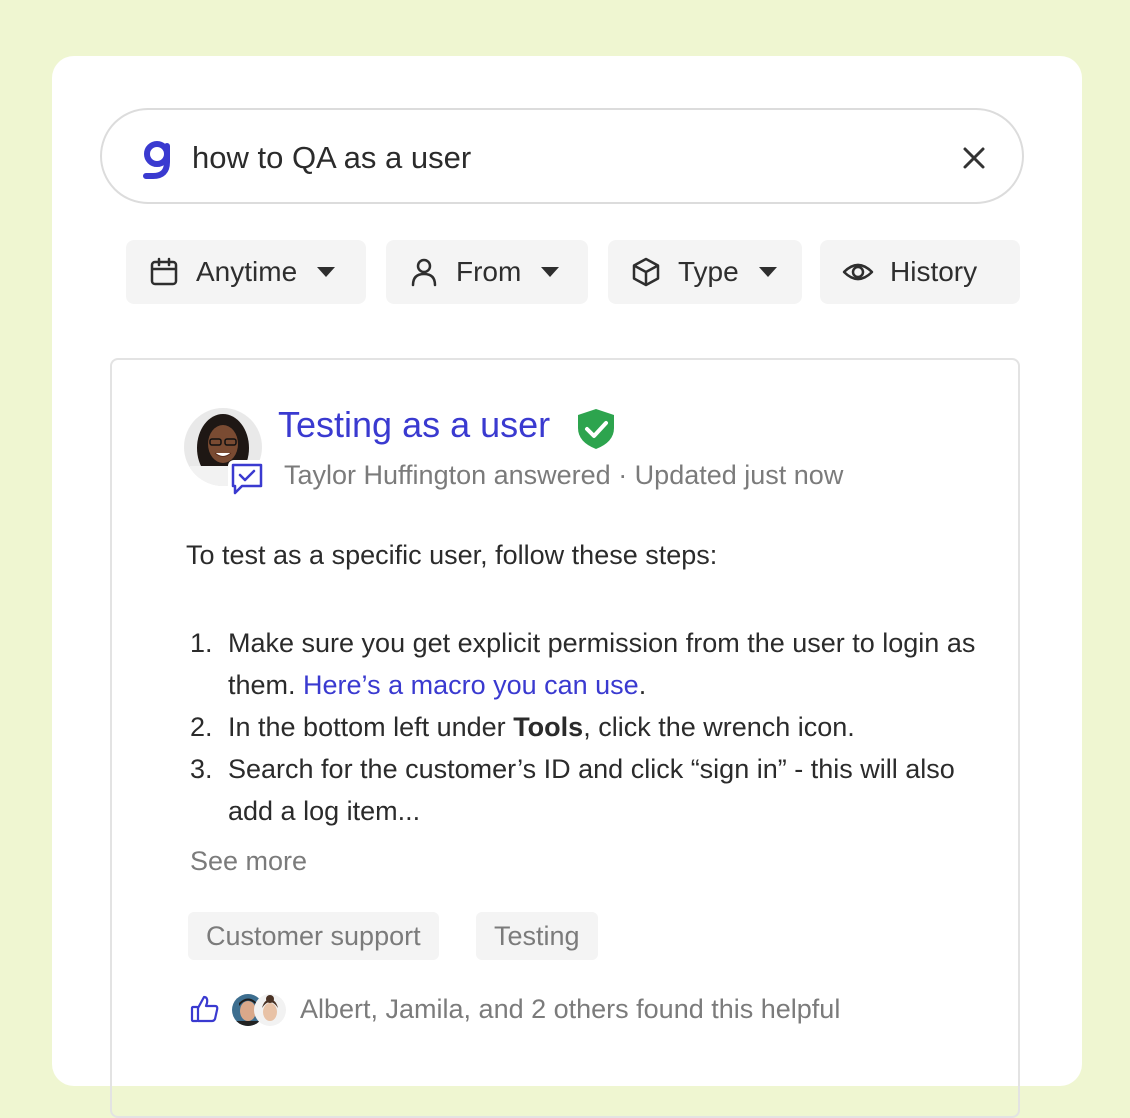  What do you see at coordinates (934, 271) in the screenshot?
I see `filter-label: History` at bounding box center [934, 271].